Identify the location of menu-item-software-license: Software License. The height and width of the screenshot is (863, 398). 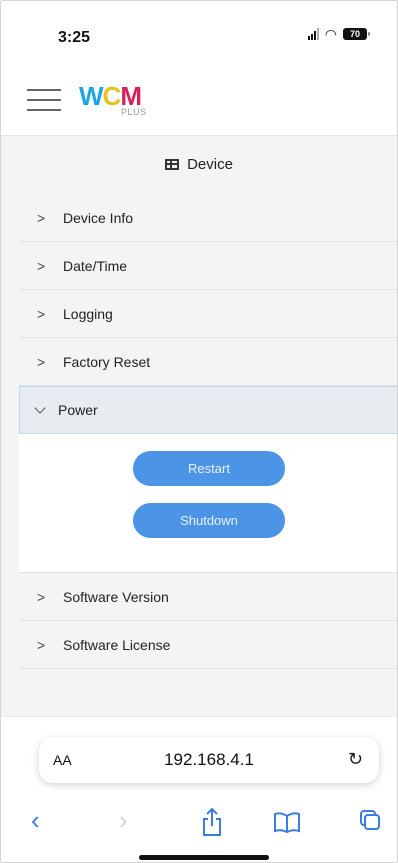
(208, 645).